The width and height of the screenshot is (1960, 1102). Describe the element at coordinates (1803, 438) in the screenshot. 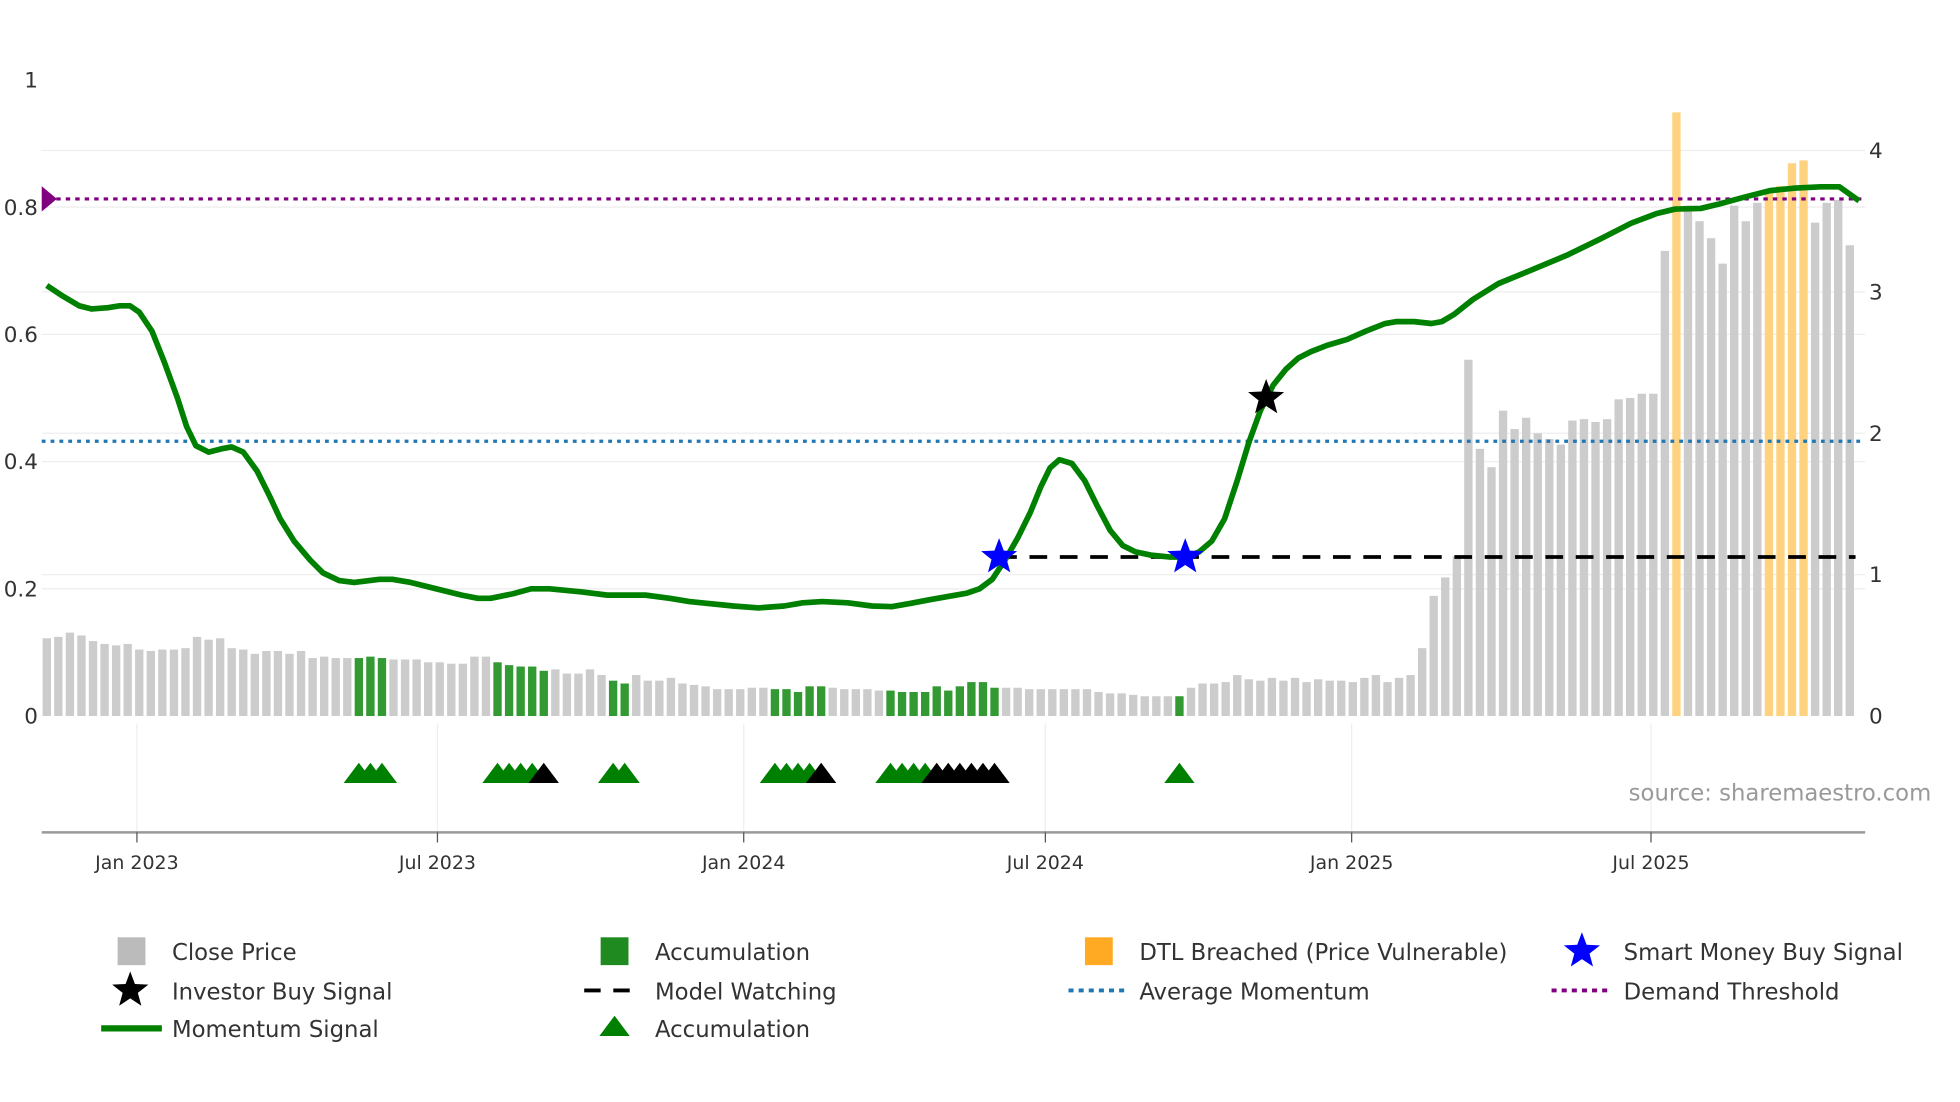

I see `dtl-breached-bar` at that location.